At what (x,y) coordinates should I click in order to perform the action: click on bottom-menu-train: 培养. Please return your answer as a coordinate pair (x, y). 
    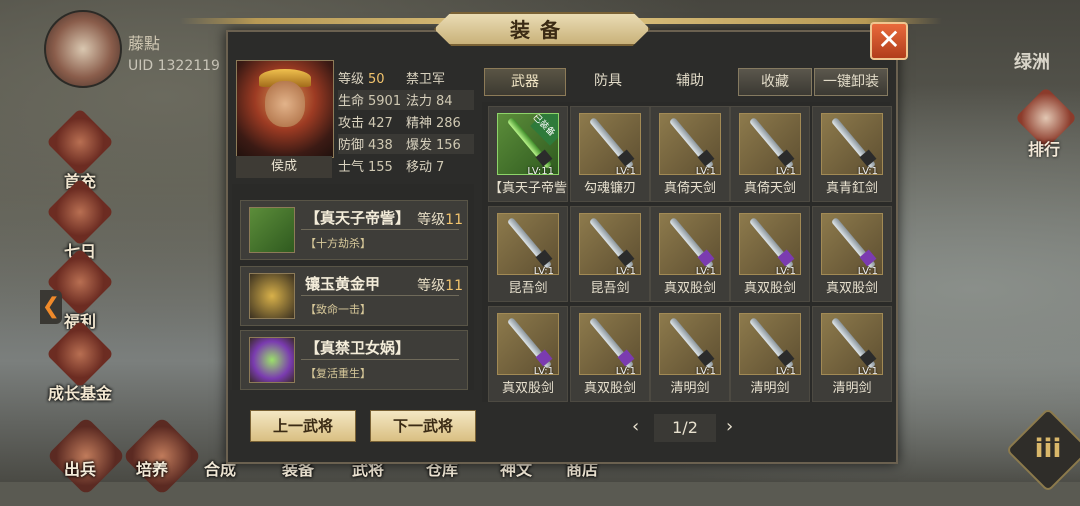
    Looking at the image, I should click on (152, 468).